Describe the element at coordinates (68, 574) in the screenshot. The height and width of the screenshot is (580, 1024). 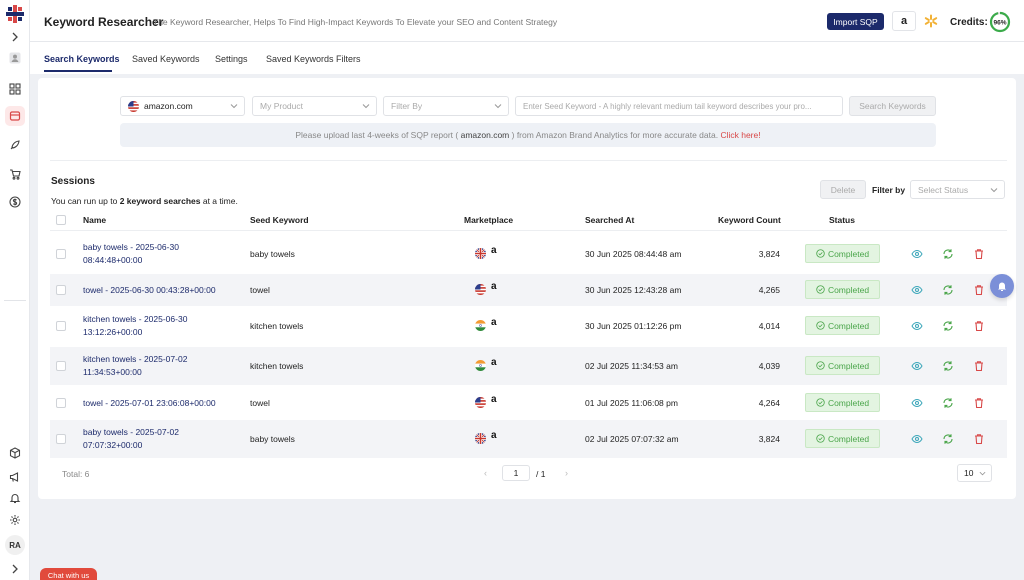
I see `chat-with-us-button: Chat with us` at that location.